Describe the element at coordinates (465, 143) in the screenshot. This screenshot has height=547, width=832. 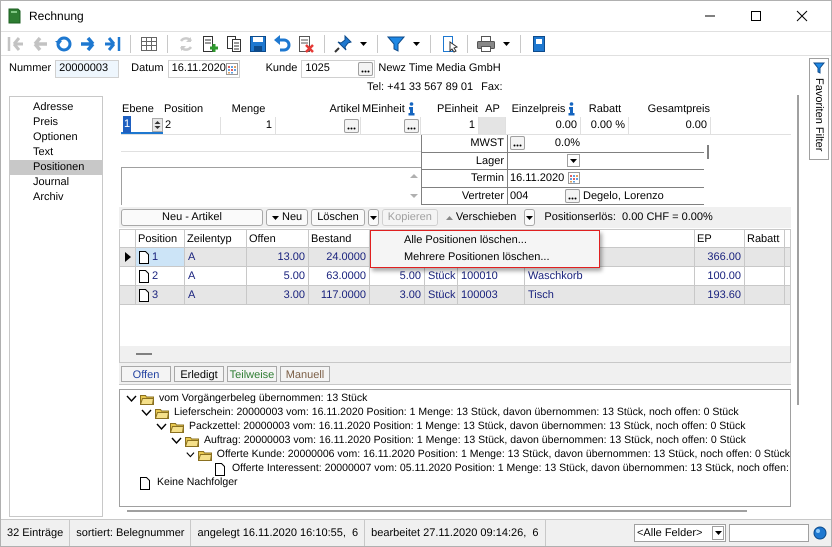
I see `field-label: MWST` at that location.